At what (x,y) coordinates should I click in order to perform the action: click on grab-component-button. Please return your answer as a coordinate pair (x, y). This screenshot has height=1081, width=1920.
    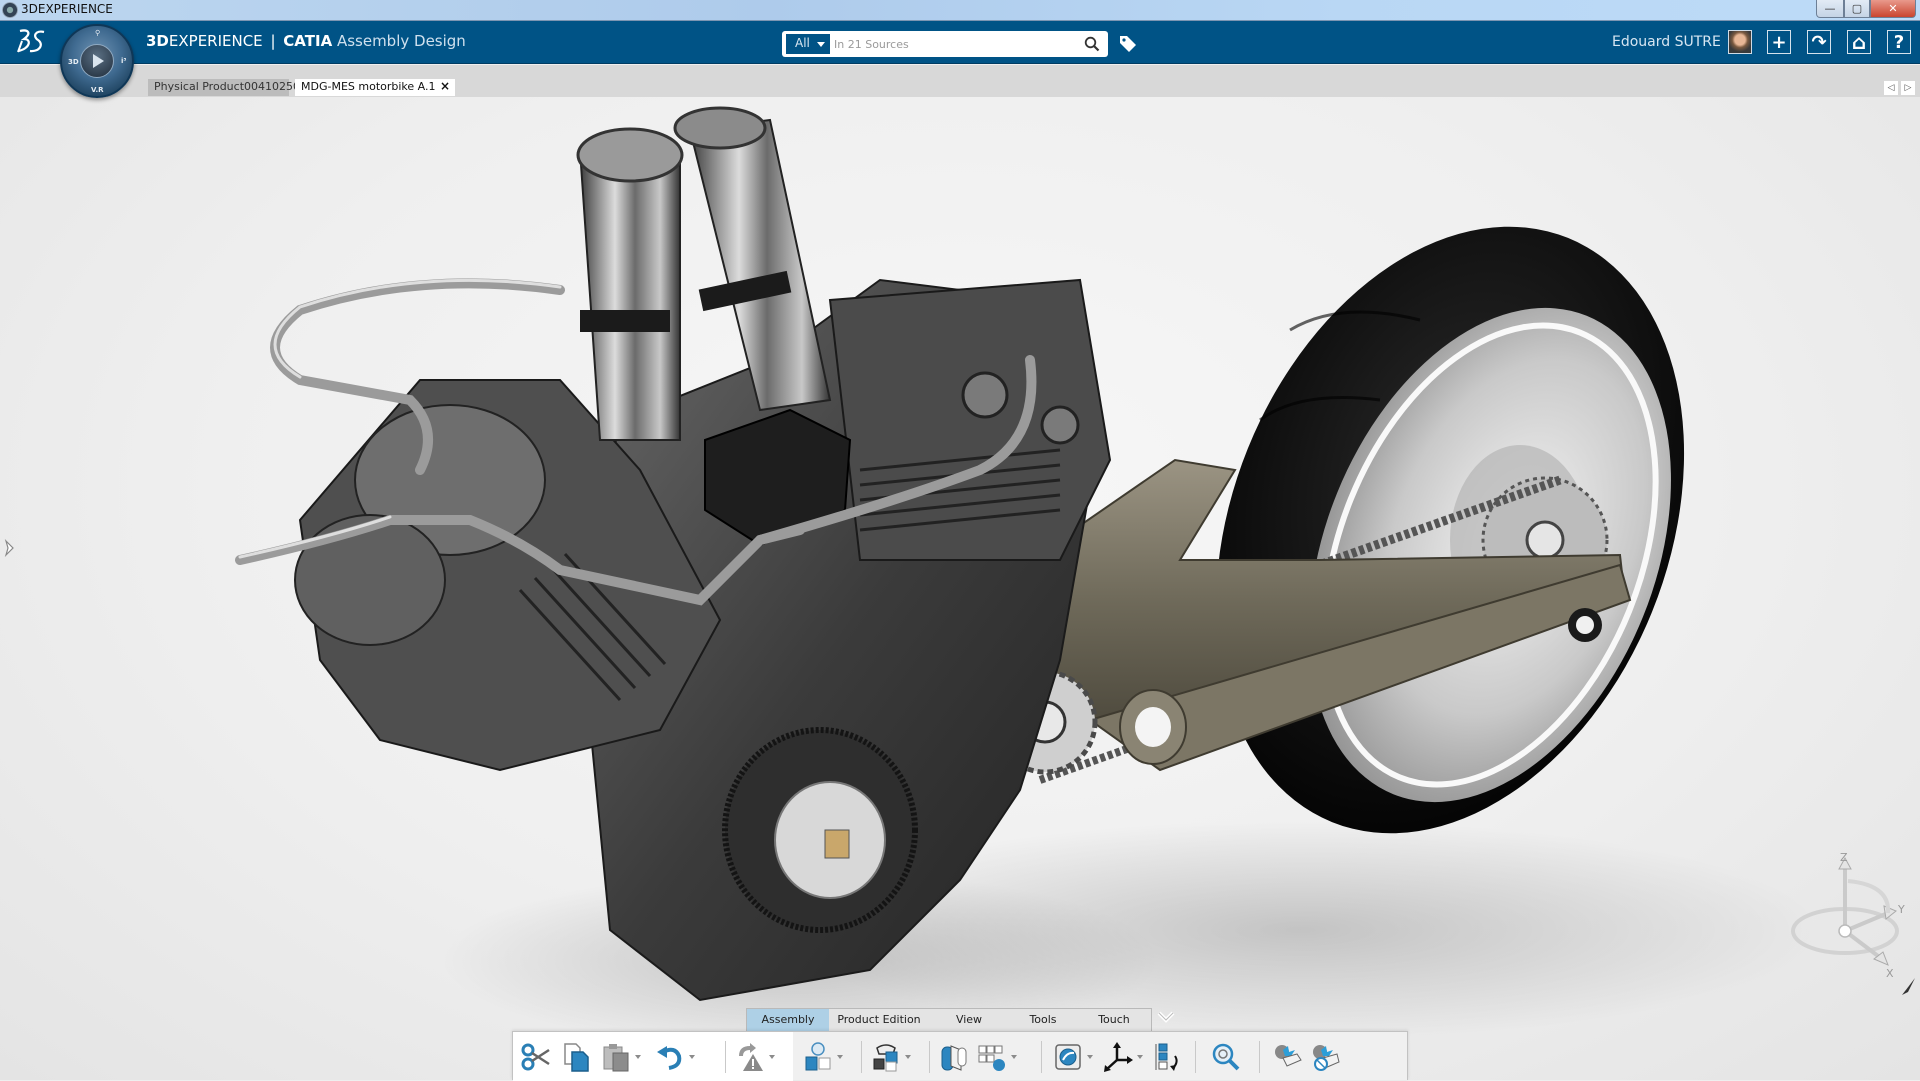
    Looking at the image, I should click on (891, 1057).